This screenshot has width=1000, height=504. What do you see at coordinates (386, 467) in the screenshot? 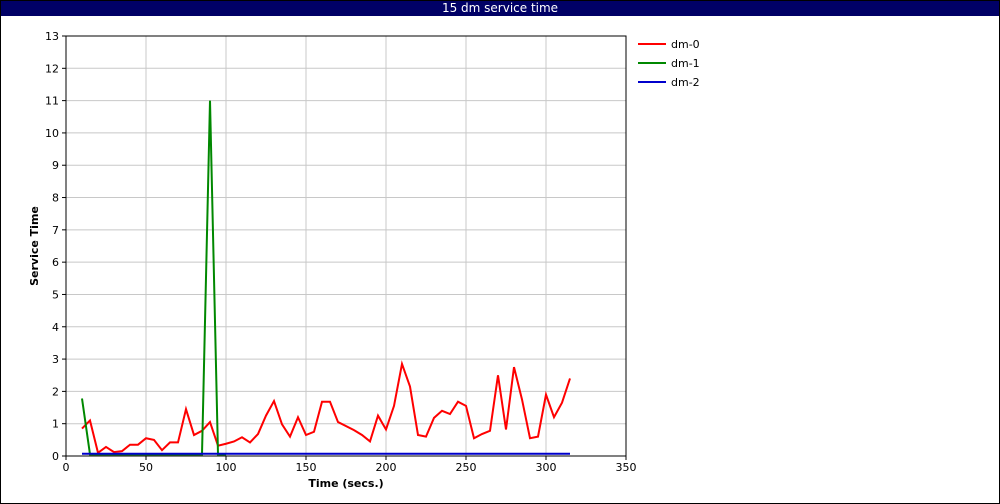
I see `x-tick-label-4: 200` at bounding box center [386, 467].